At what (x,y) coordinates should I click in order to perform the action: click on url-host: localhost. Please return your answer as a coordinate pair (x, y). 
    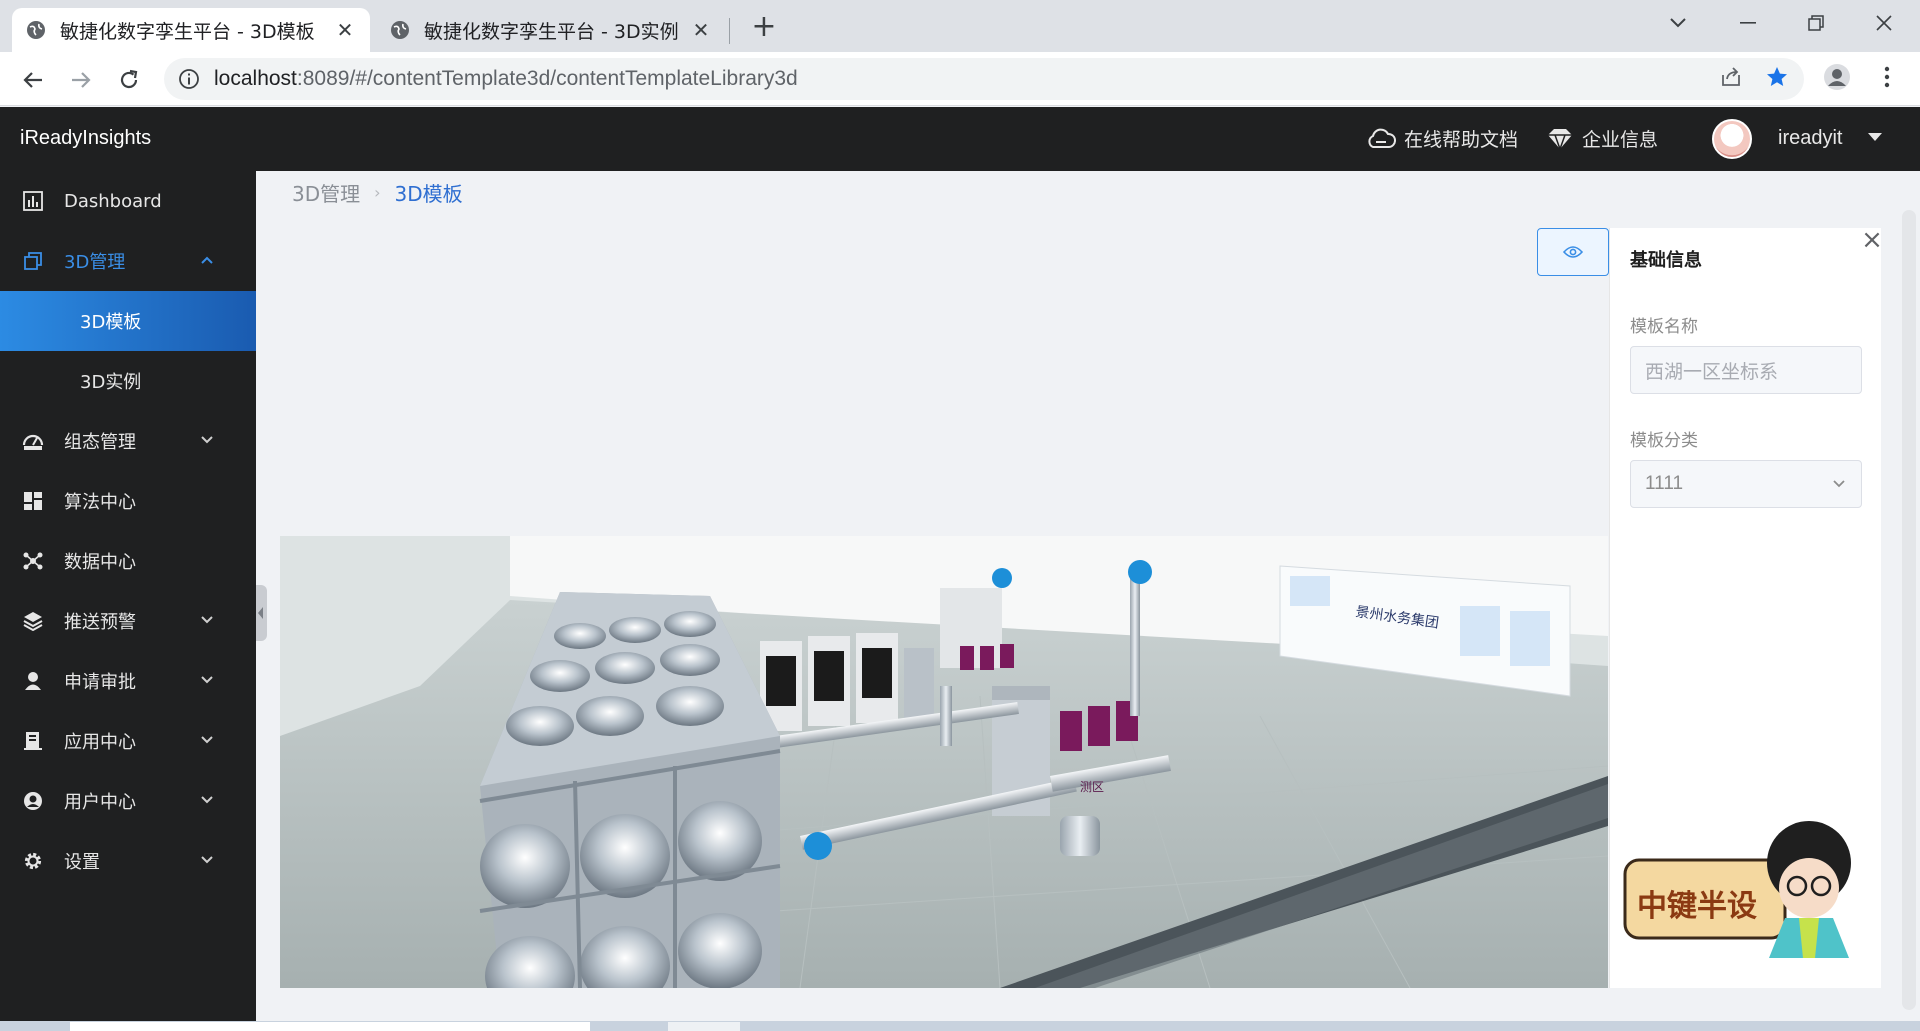
    Looking at the image, I should click on (255, 78).